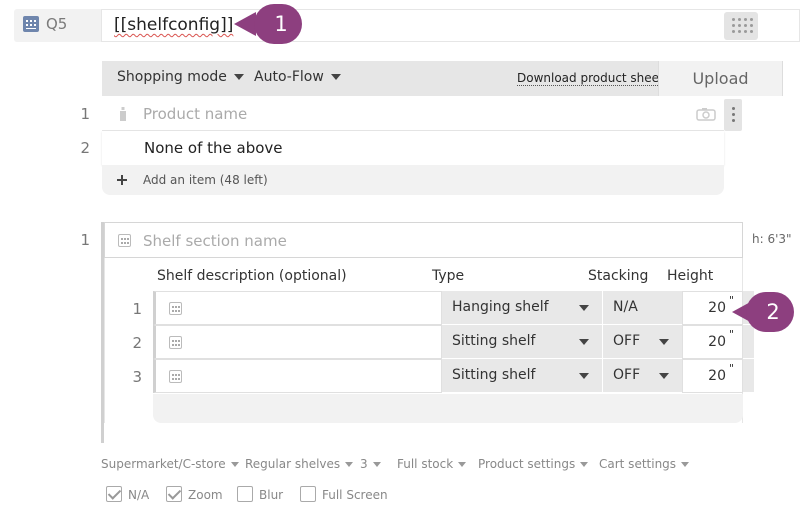  Describe the element at coordinates (137, 309) in the screenshot. I see `shelf-row-number: 1` at that location.